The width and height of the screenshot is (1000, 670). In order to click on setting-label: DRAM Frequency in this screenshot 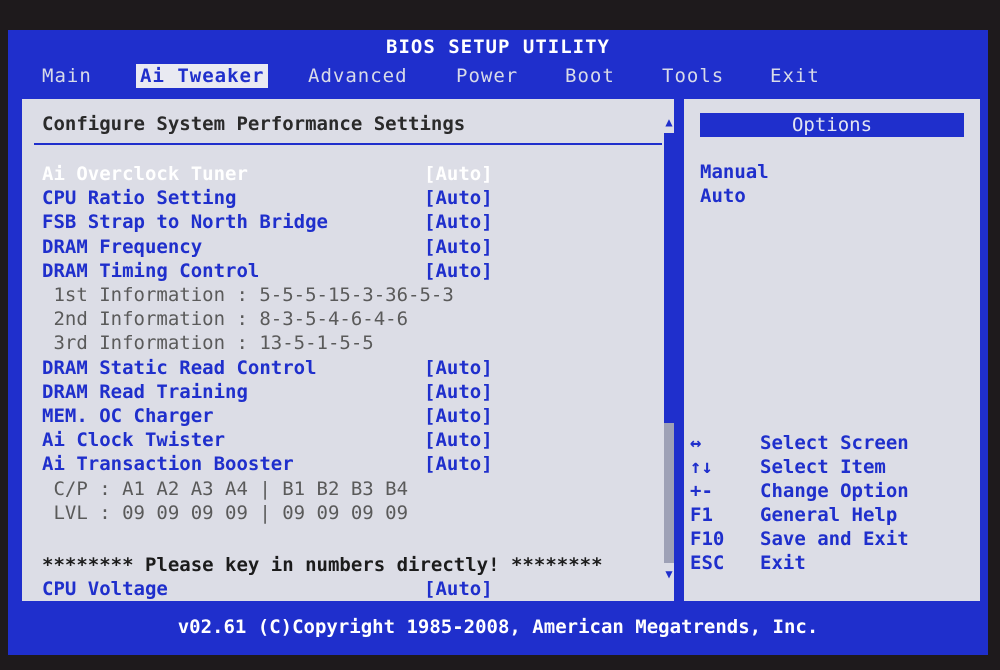, I will do `click(122, 246)`.